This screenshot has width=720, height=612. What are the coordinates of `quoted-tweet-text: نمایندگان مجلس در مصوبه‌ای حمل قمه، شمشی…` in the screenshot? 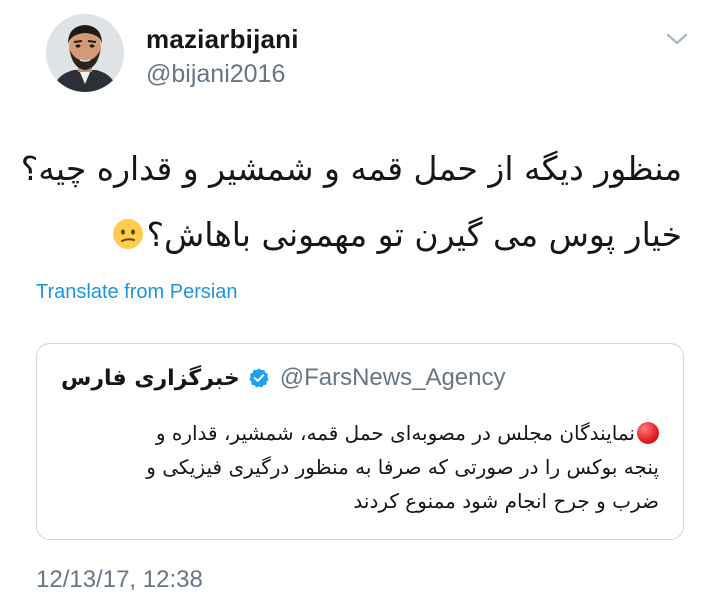 It's located at (360, 467).